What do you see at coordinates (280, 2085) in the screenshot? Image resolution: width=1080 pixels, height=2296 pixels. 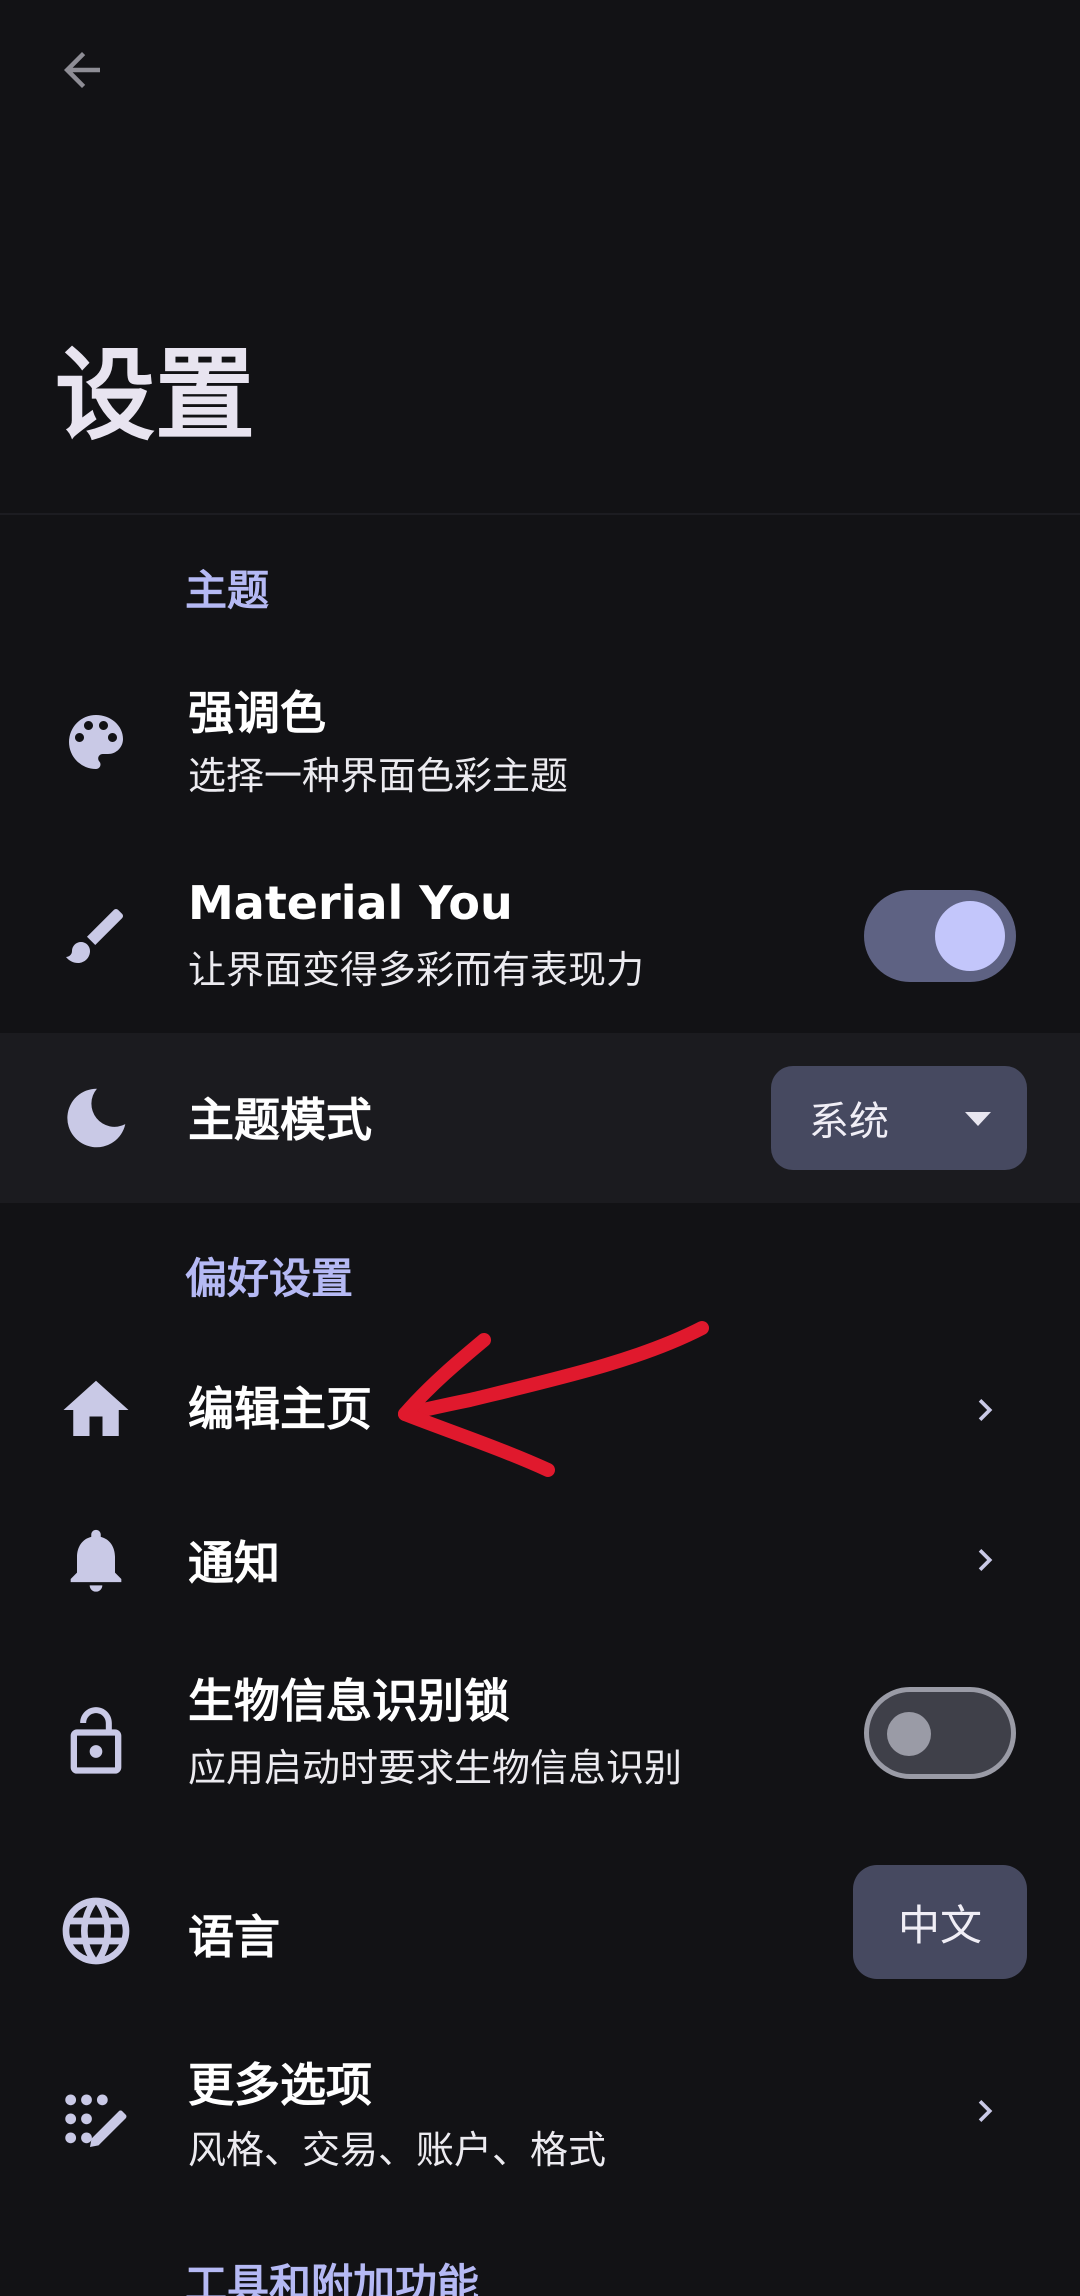 I see `setting-title: 更多选项` at bounding box center [280, 2085].